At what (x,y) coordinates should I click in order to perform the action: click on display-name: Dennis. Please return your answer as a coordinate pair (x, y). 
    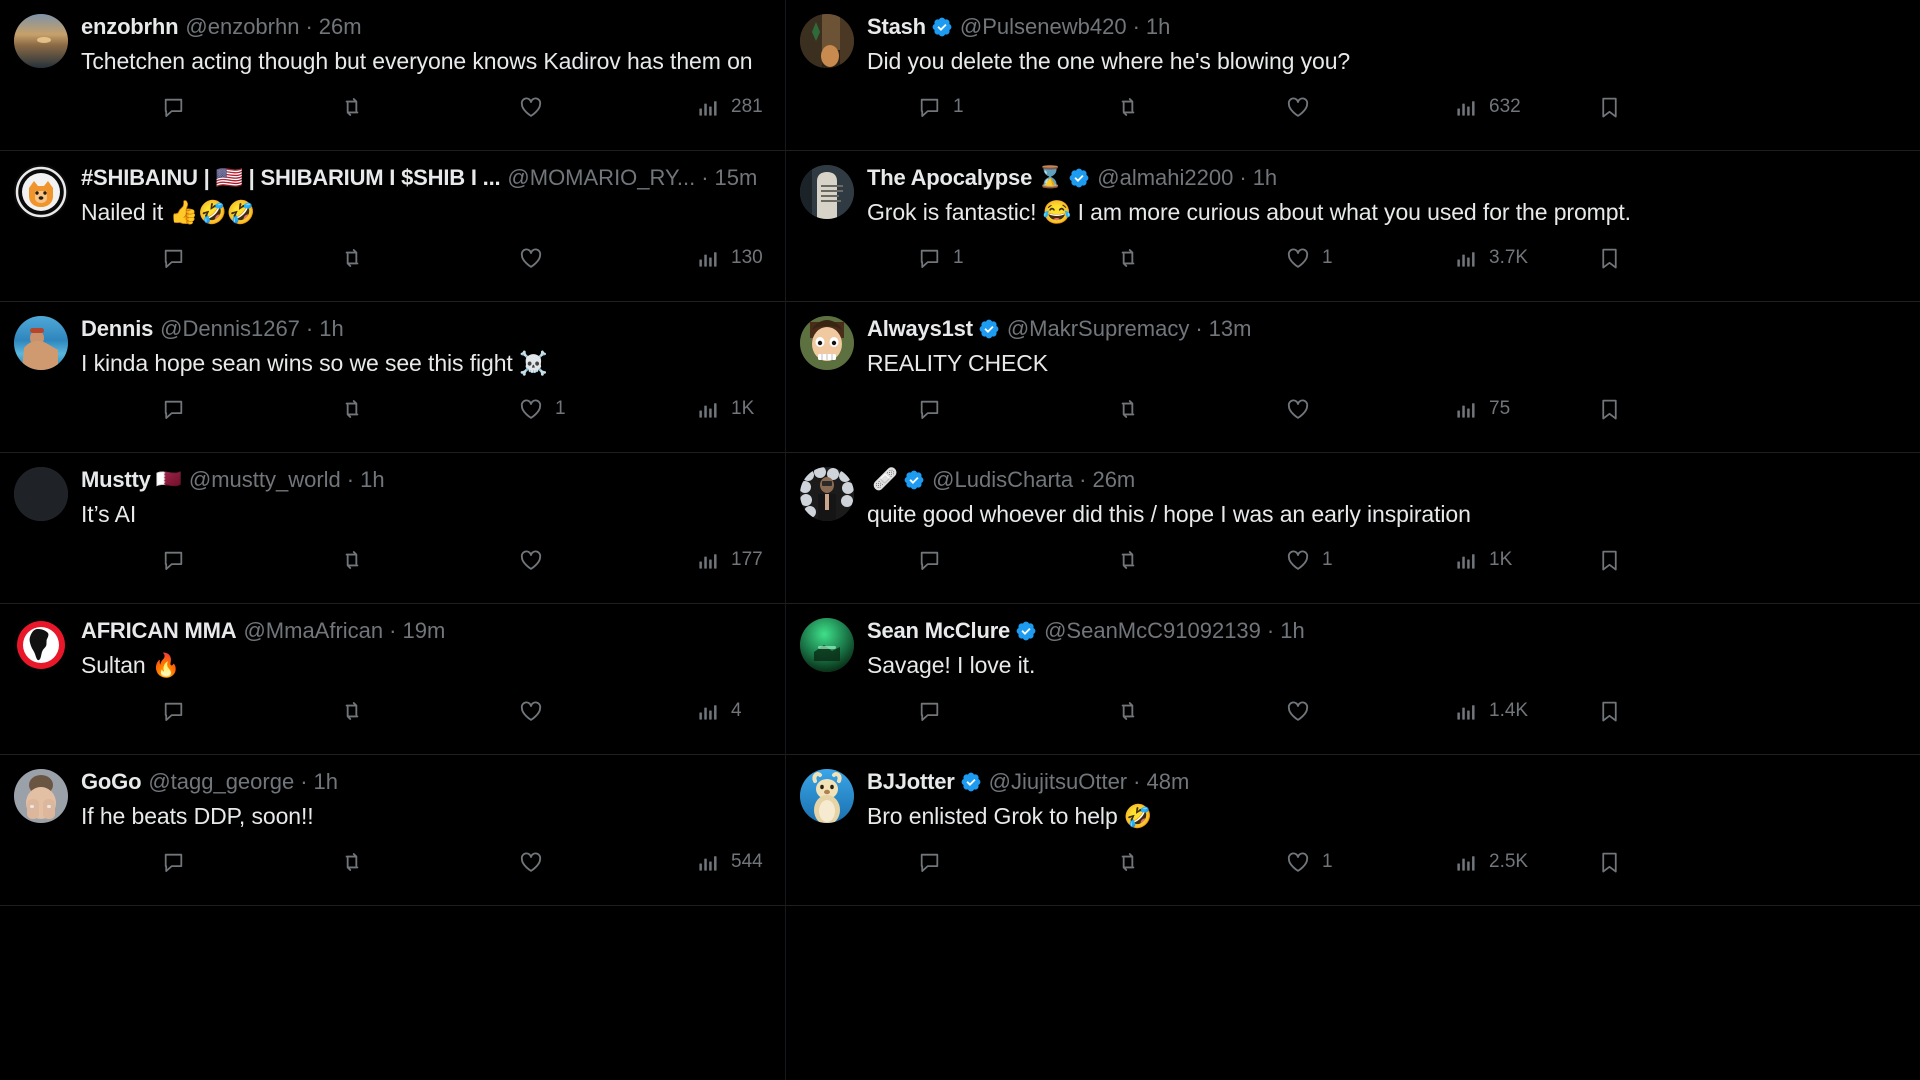
    Looking at the image, I should click on (117, 329).